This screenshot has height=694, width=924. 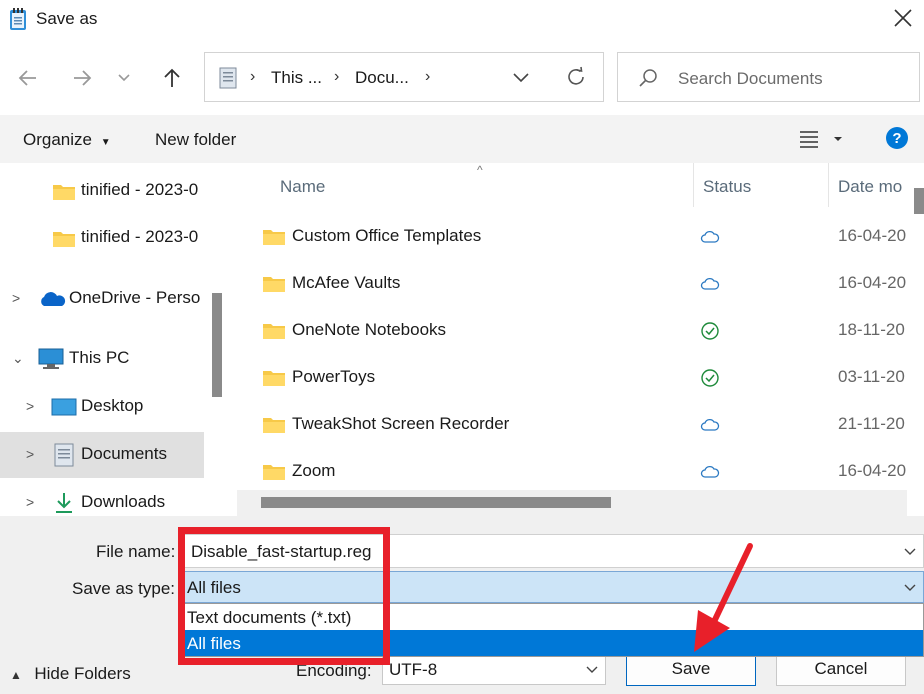 What do you see at coordinates (462, 20) in the screenshot?
I see `title-bar` at bounding box center [462, 20].